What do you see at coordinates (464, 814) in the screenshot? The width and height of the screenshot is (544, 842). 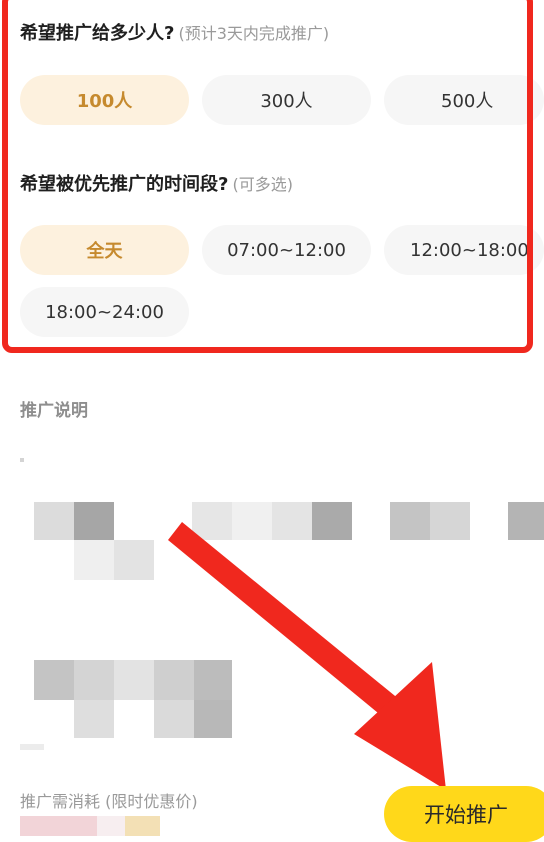 I see `start-promotion-button: 开始推广` at bounding box center [464, 814].